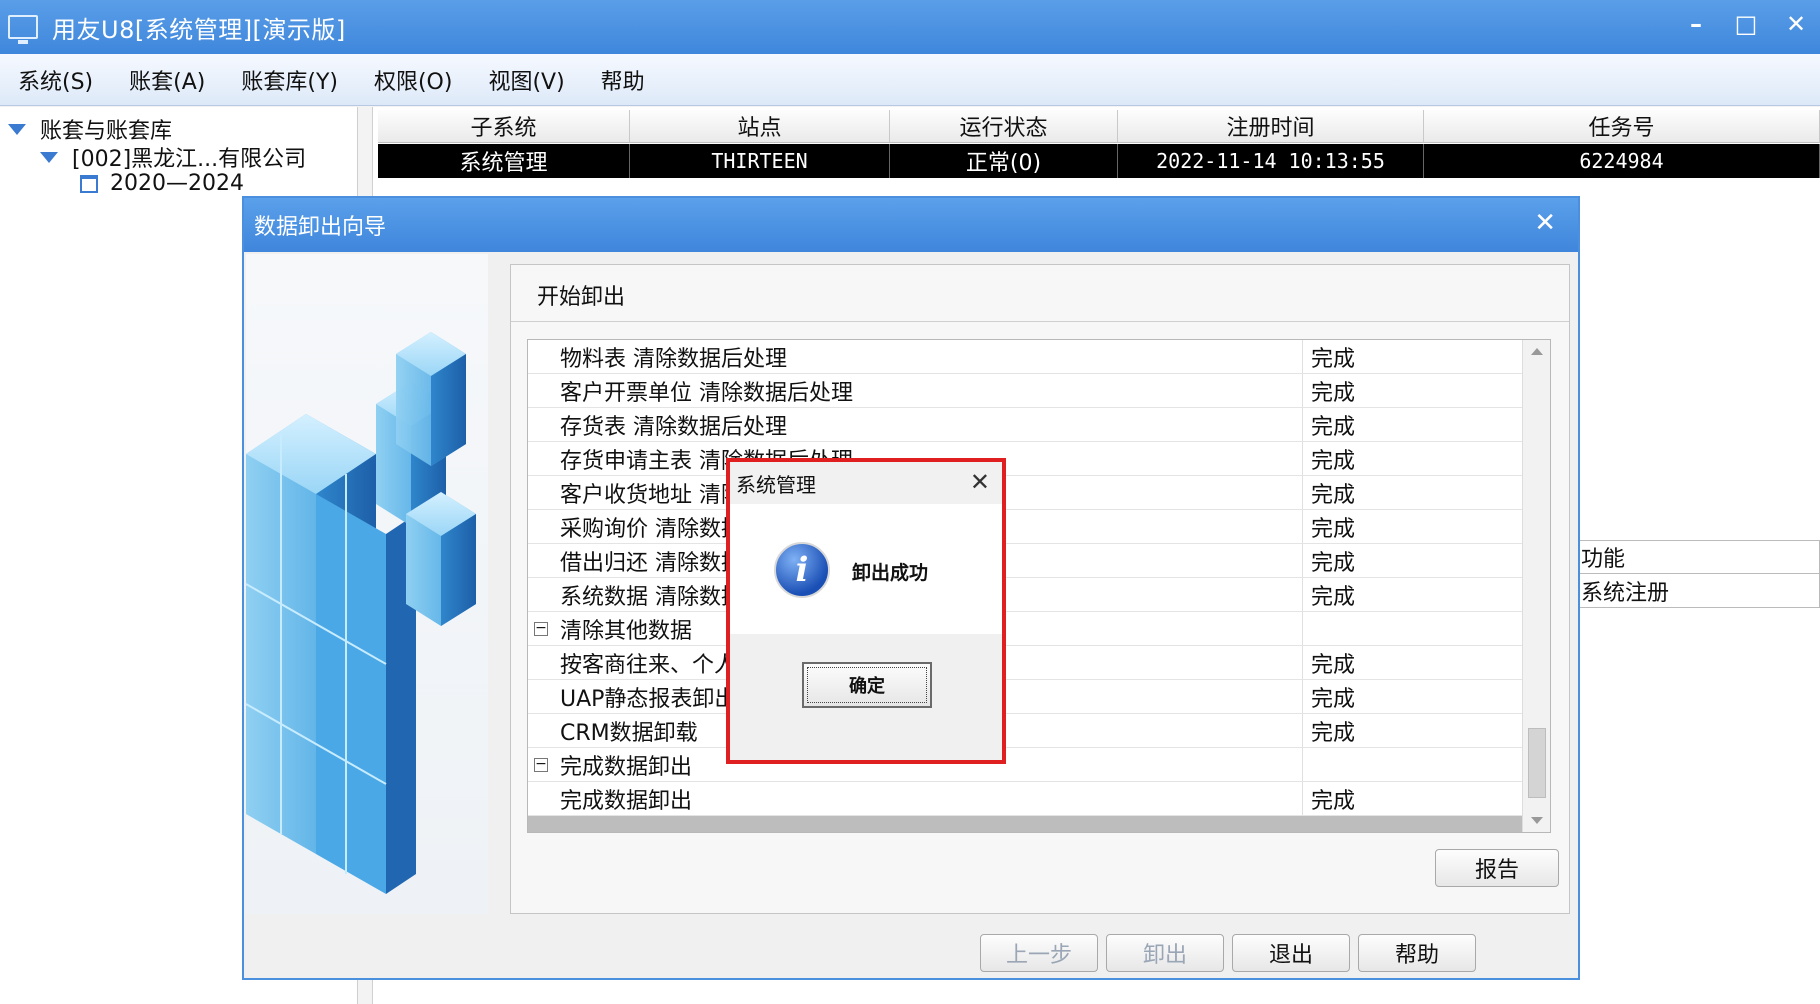 The image size is (1820, 1004). I want to click on tree-account-label: [002]黑龙江...有限公司, so click(189, 159).